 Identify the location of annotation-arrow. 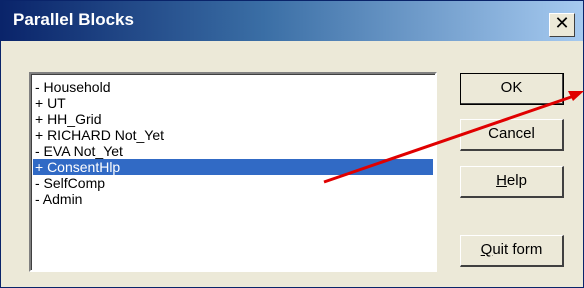
(453, 137).